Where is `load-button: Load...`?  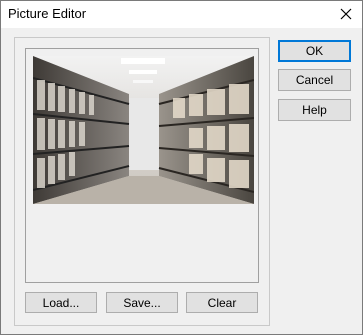
load-button: Load... is located at coordinates (61, 302).